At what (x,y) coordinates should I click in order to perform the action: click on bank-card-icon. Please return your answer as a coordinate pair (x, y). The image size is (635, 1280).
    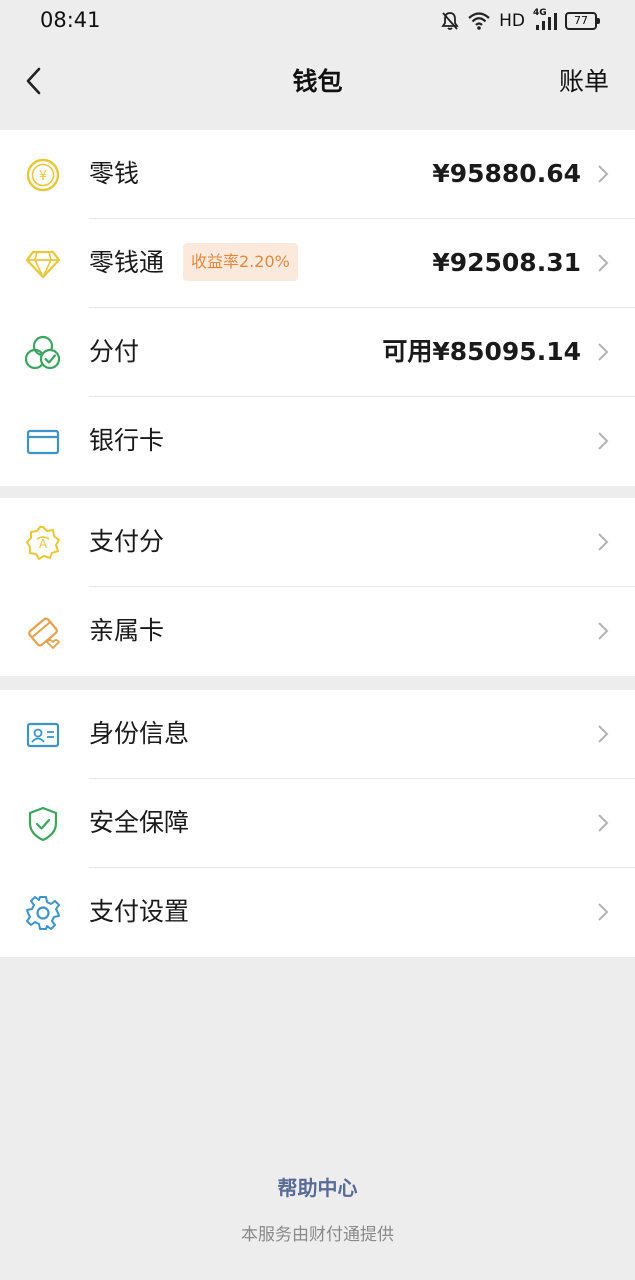
    Looking at the image, I should click on (43, 442).